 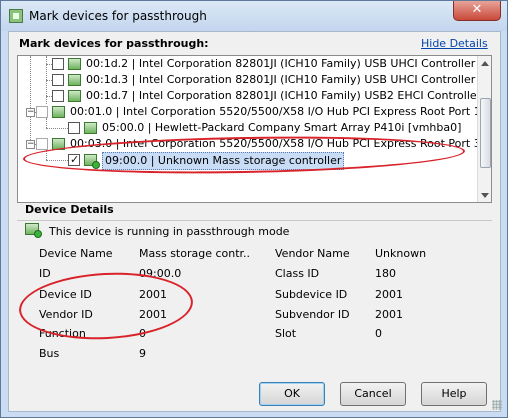 I want to click on field-value: 180, so click(x=385, y=273).